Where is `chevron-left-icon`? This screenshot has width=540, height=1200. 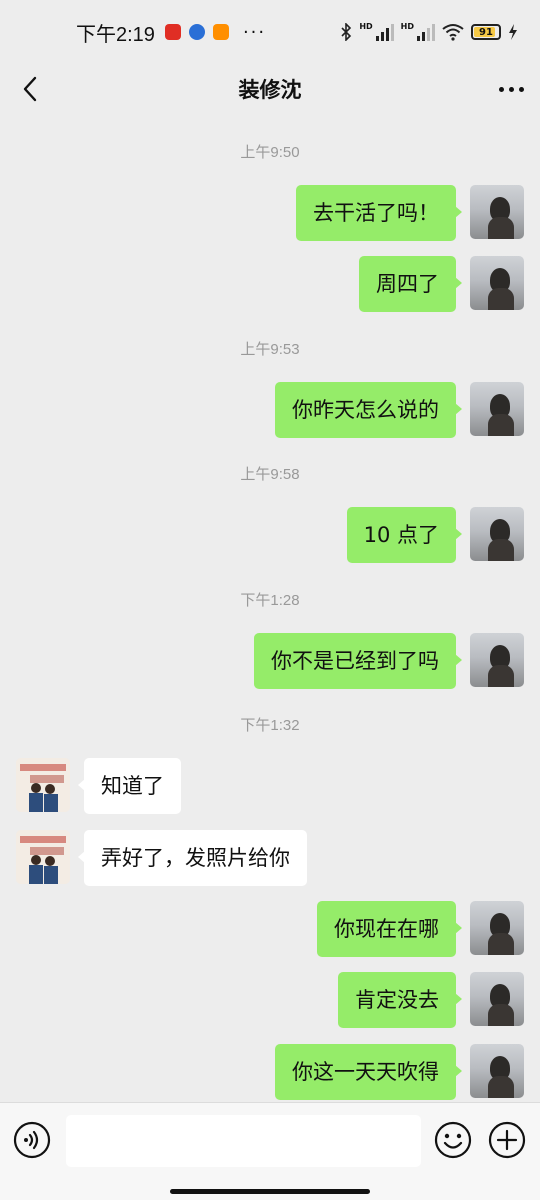
chevron-left-icon is located at coordinates (30, 89).